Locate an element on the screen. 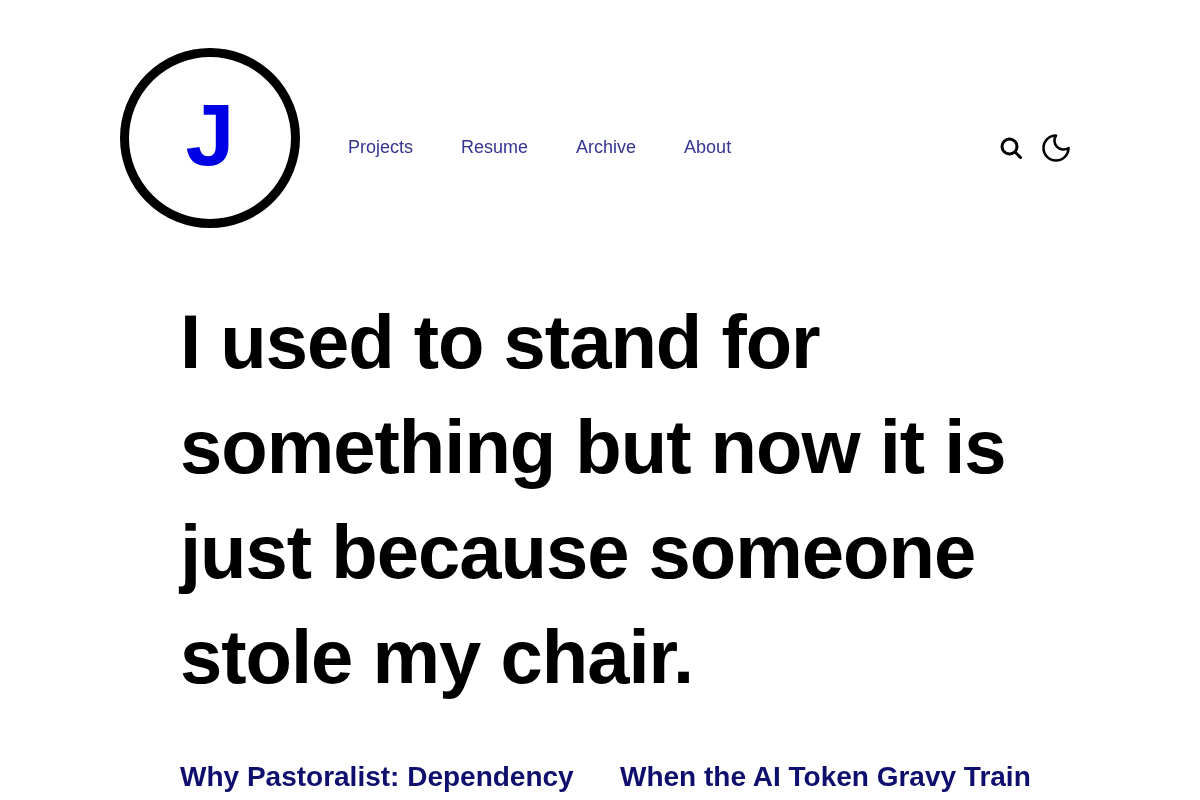 This screenshot has width=1200, height=800. nav-link: Archive is located at coordinates (606, 147).